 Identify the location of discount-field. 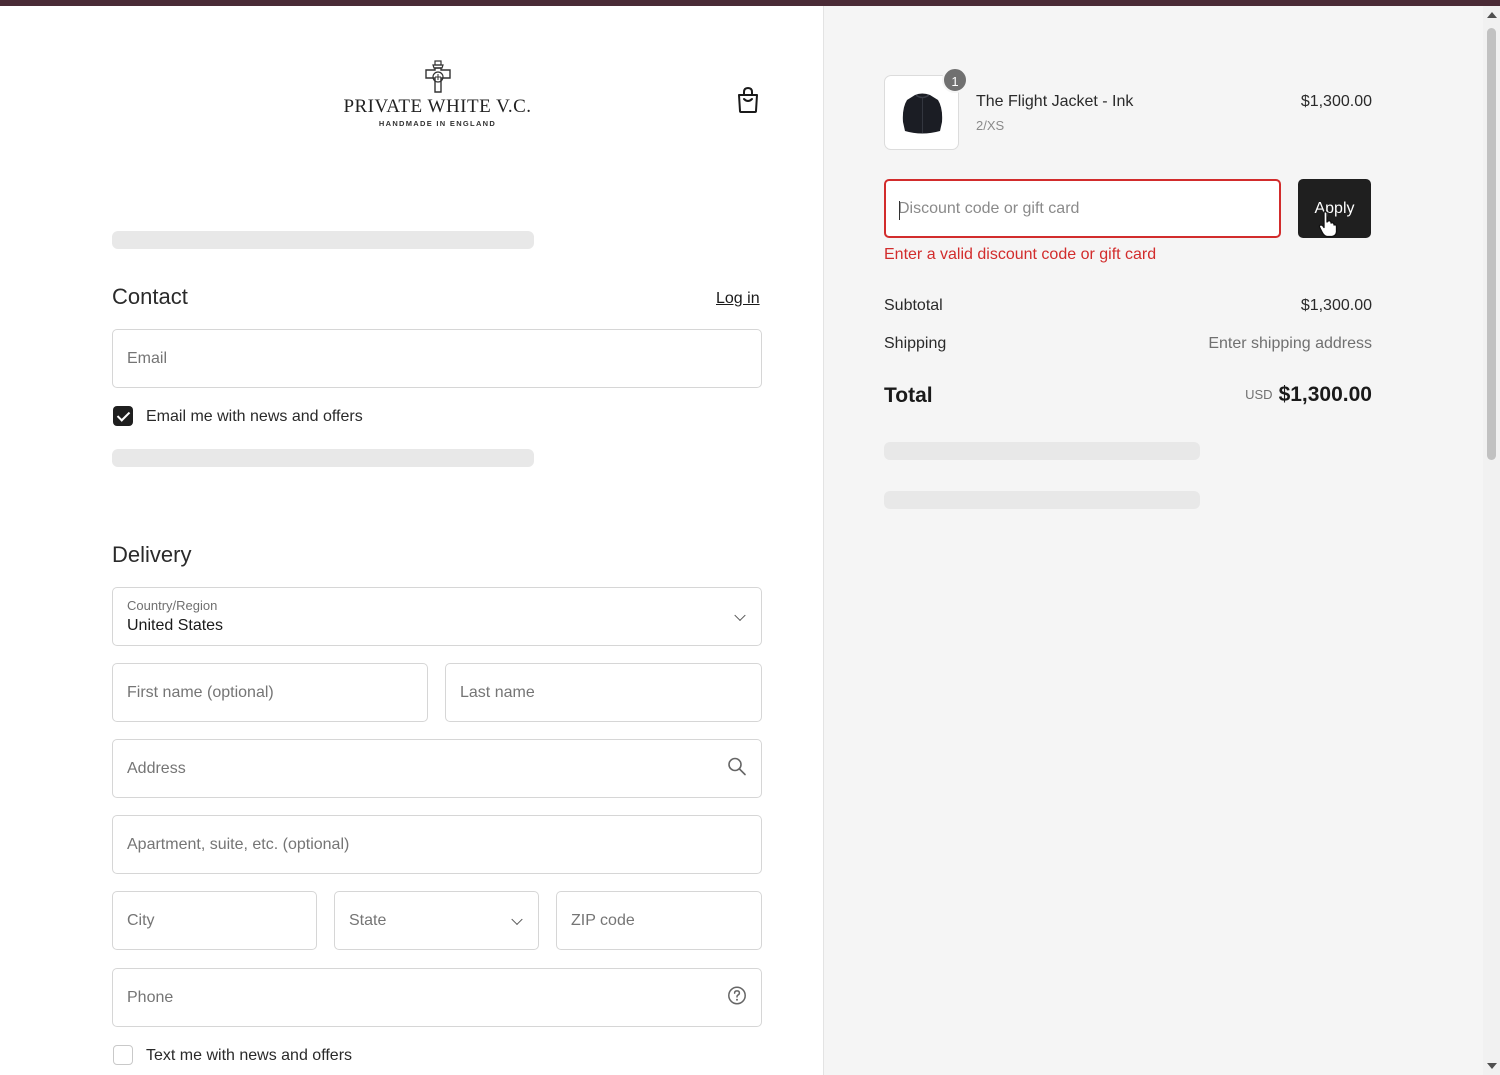
(1082, 208).